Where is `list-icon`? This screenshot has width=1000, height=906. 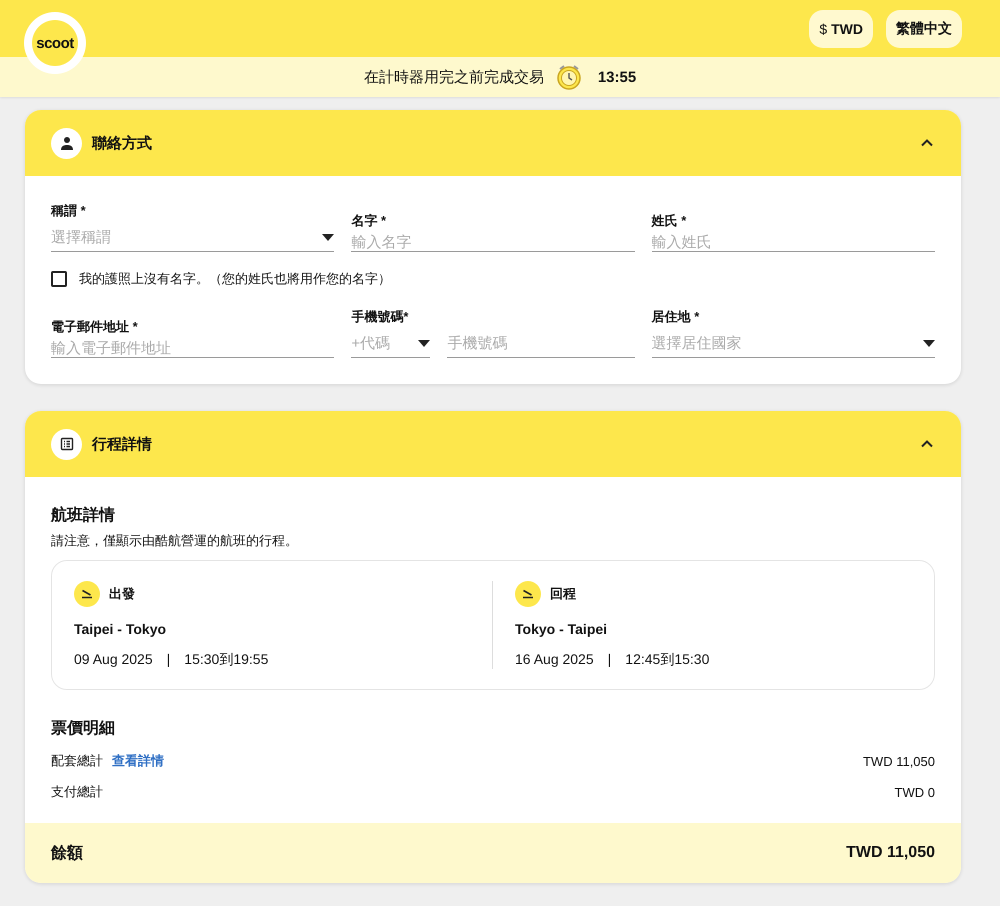
list-icon is located at coordinates (66, 444).